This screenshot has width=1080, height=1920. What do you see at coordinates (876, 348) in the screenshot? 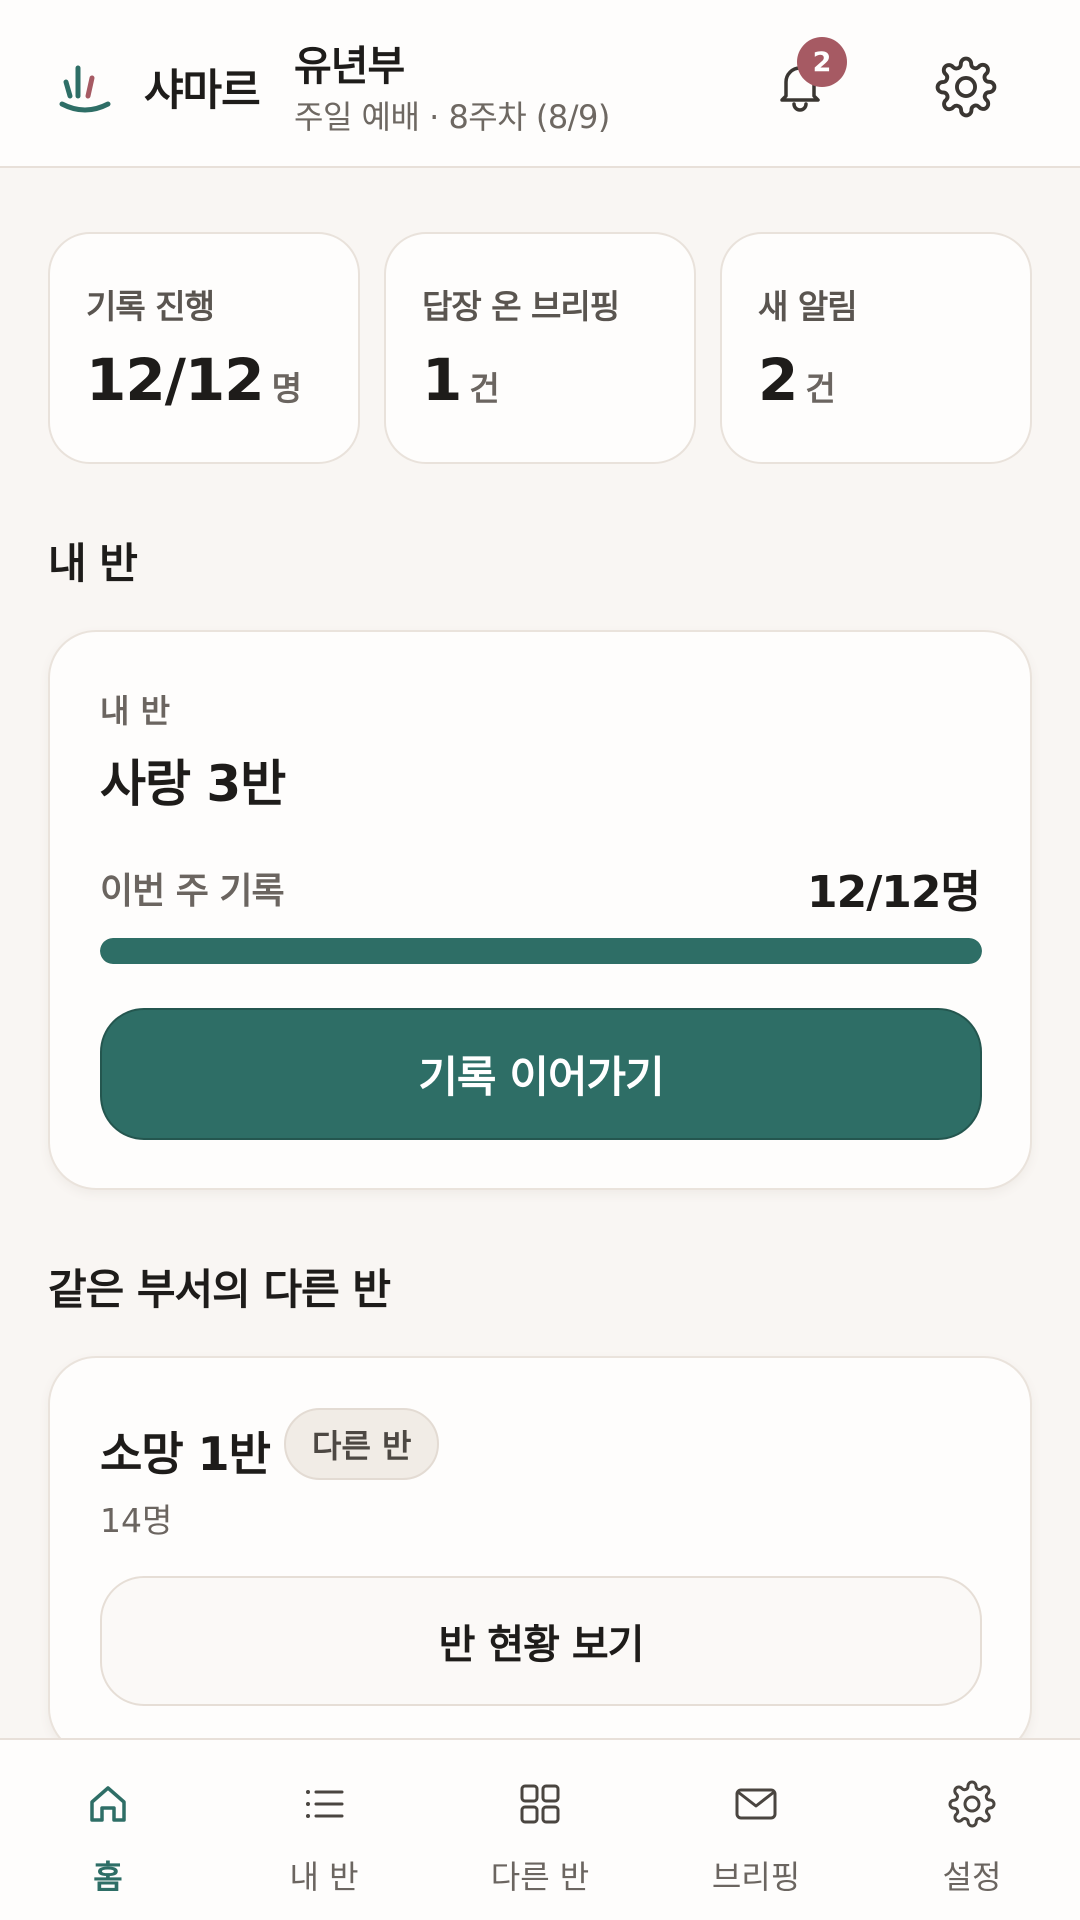
I see `stat-card-new-alerts: 새 알림 2건` at bounding box center [876, 348].